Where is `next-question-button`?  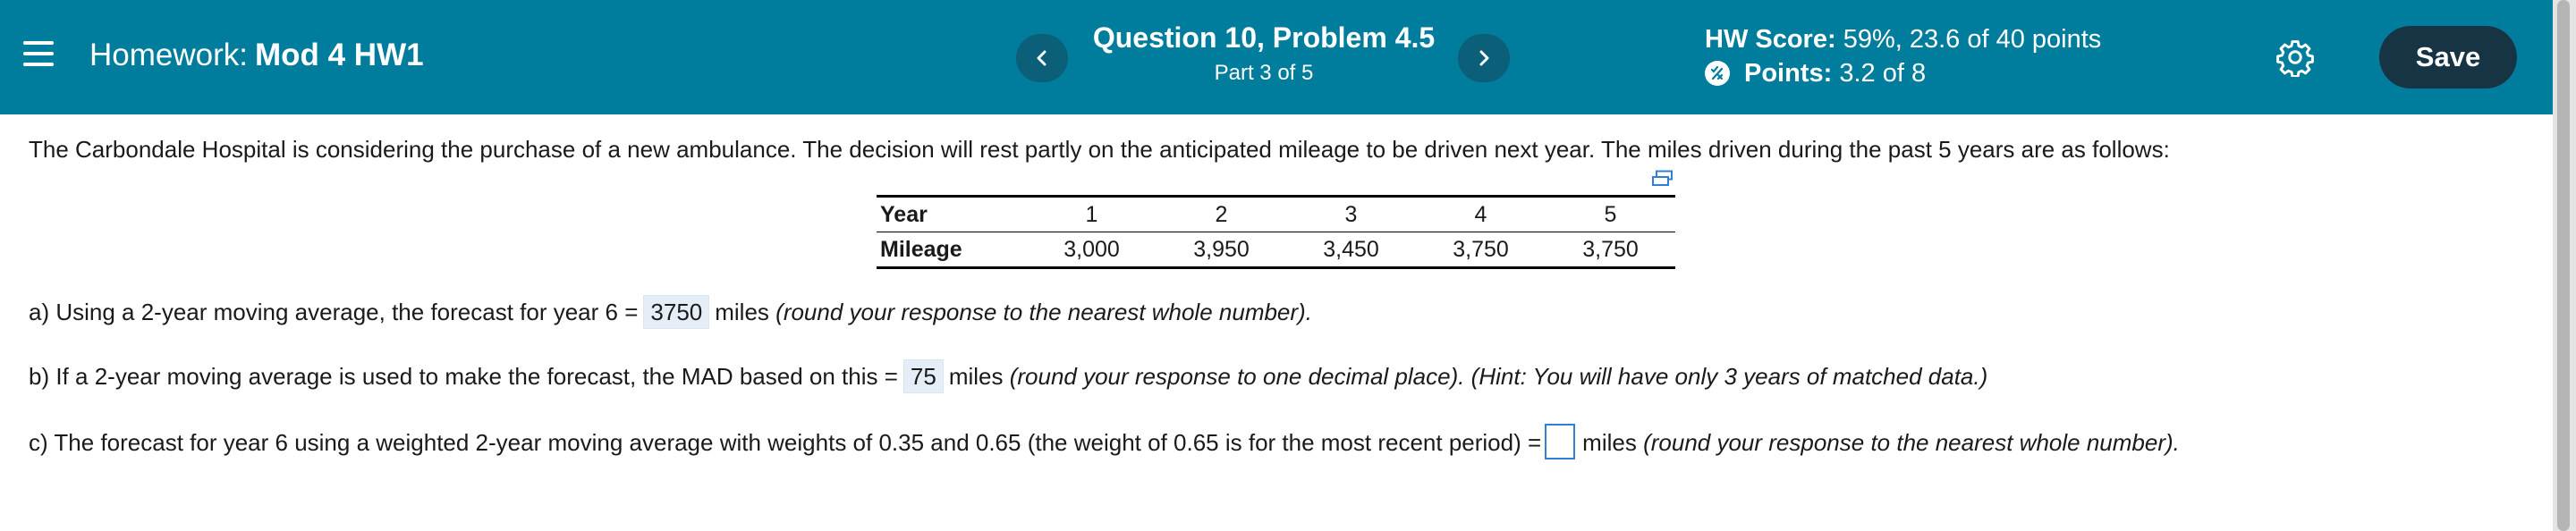
next-question-button is located at coordinates (1484, 58).